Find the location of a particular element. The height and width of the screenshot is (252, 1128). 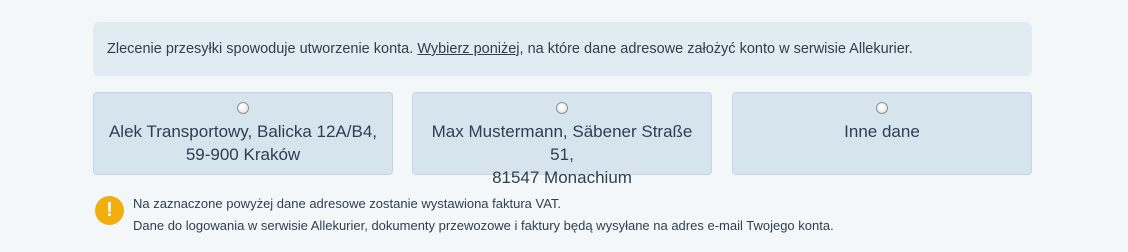

address-option-other: Inne dane is located at coordinates (882, 133).